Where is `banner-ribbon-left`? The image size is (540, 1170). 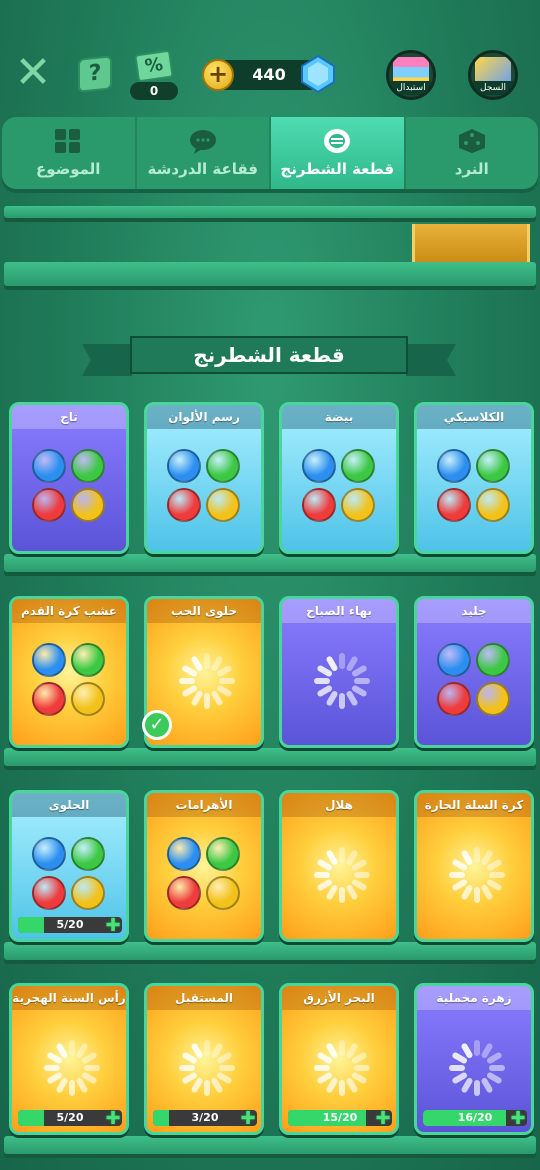
banner-ribbon-left is located at coordinates (107, 360).